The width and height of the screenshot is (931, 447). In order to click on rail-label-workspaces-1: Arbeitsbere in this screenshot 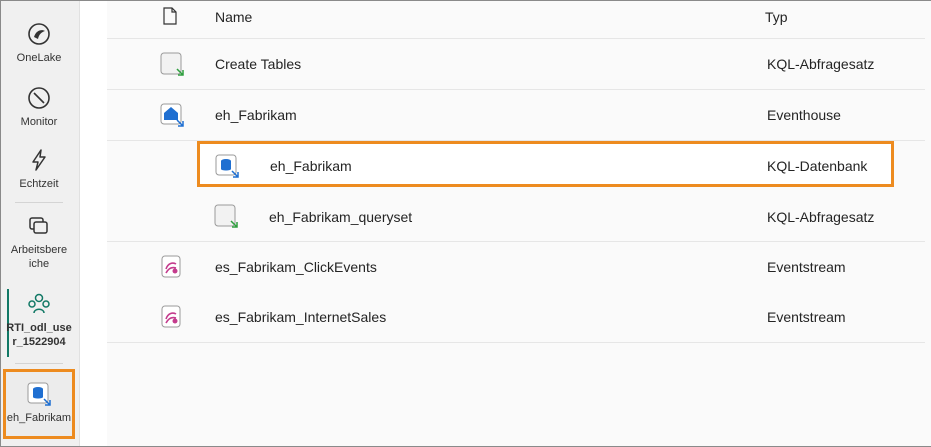, I will do `click(39, 250)`.